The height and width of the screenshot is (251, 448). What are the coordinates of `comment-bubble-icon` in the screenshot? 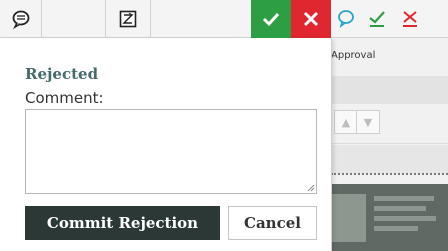 It's located at (20, 19).